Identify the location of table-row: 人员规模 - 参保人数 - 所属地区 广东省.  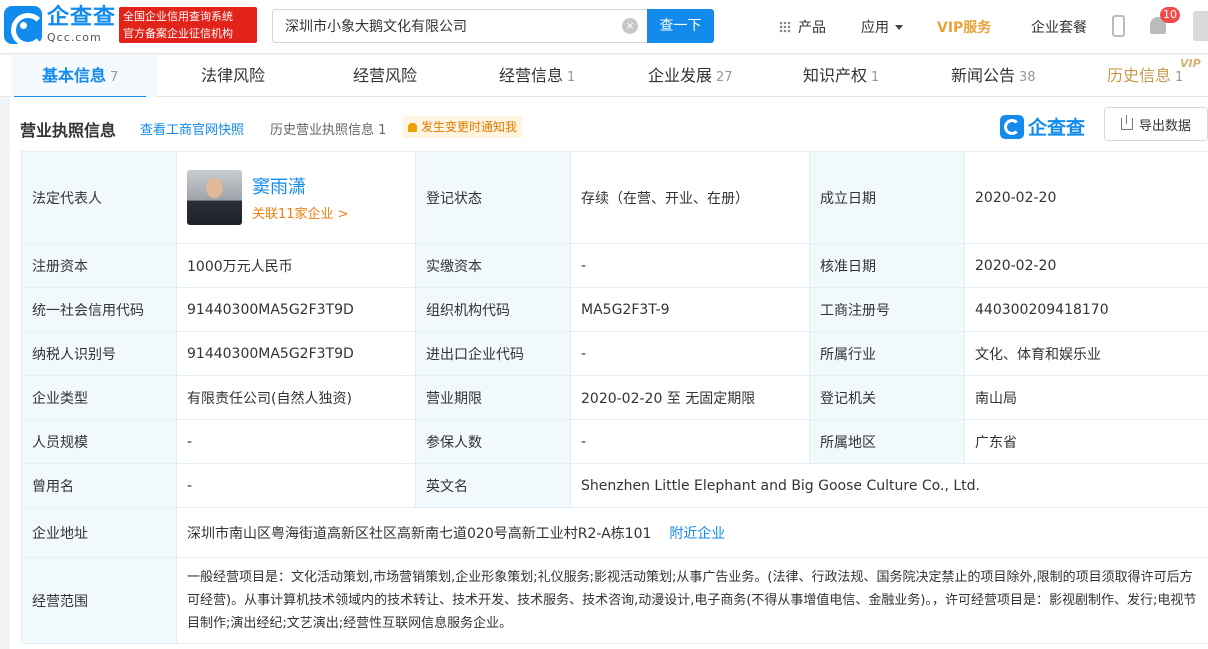
(614, 441).